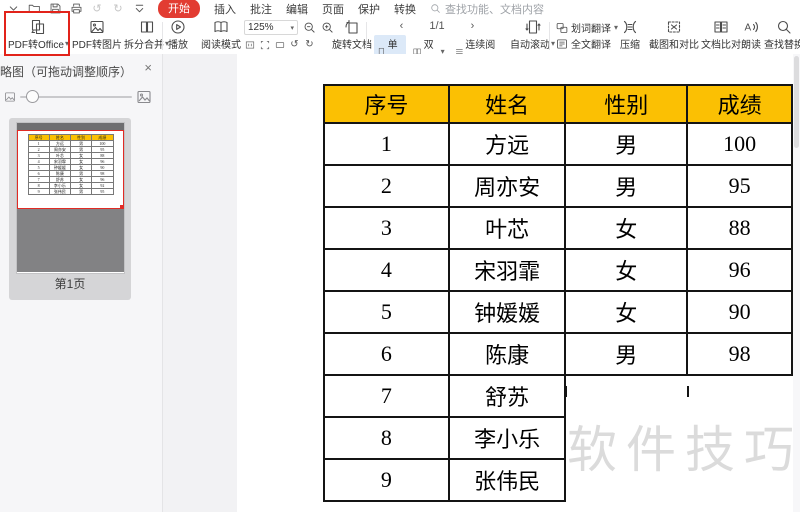  What do you see at coordinates (630, 45) in the screenshot?
I see `compress-label: 压缩` at bounding box center [630, 45].